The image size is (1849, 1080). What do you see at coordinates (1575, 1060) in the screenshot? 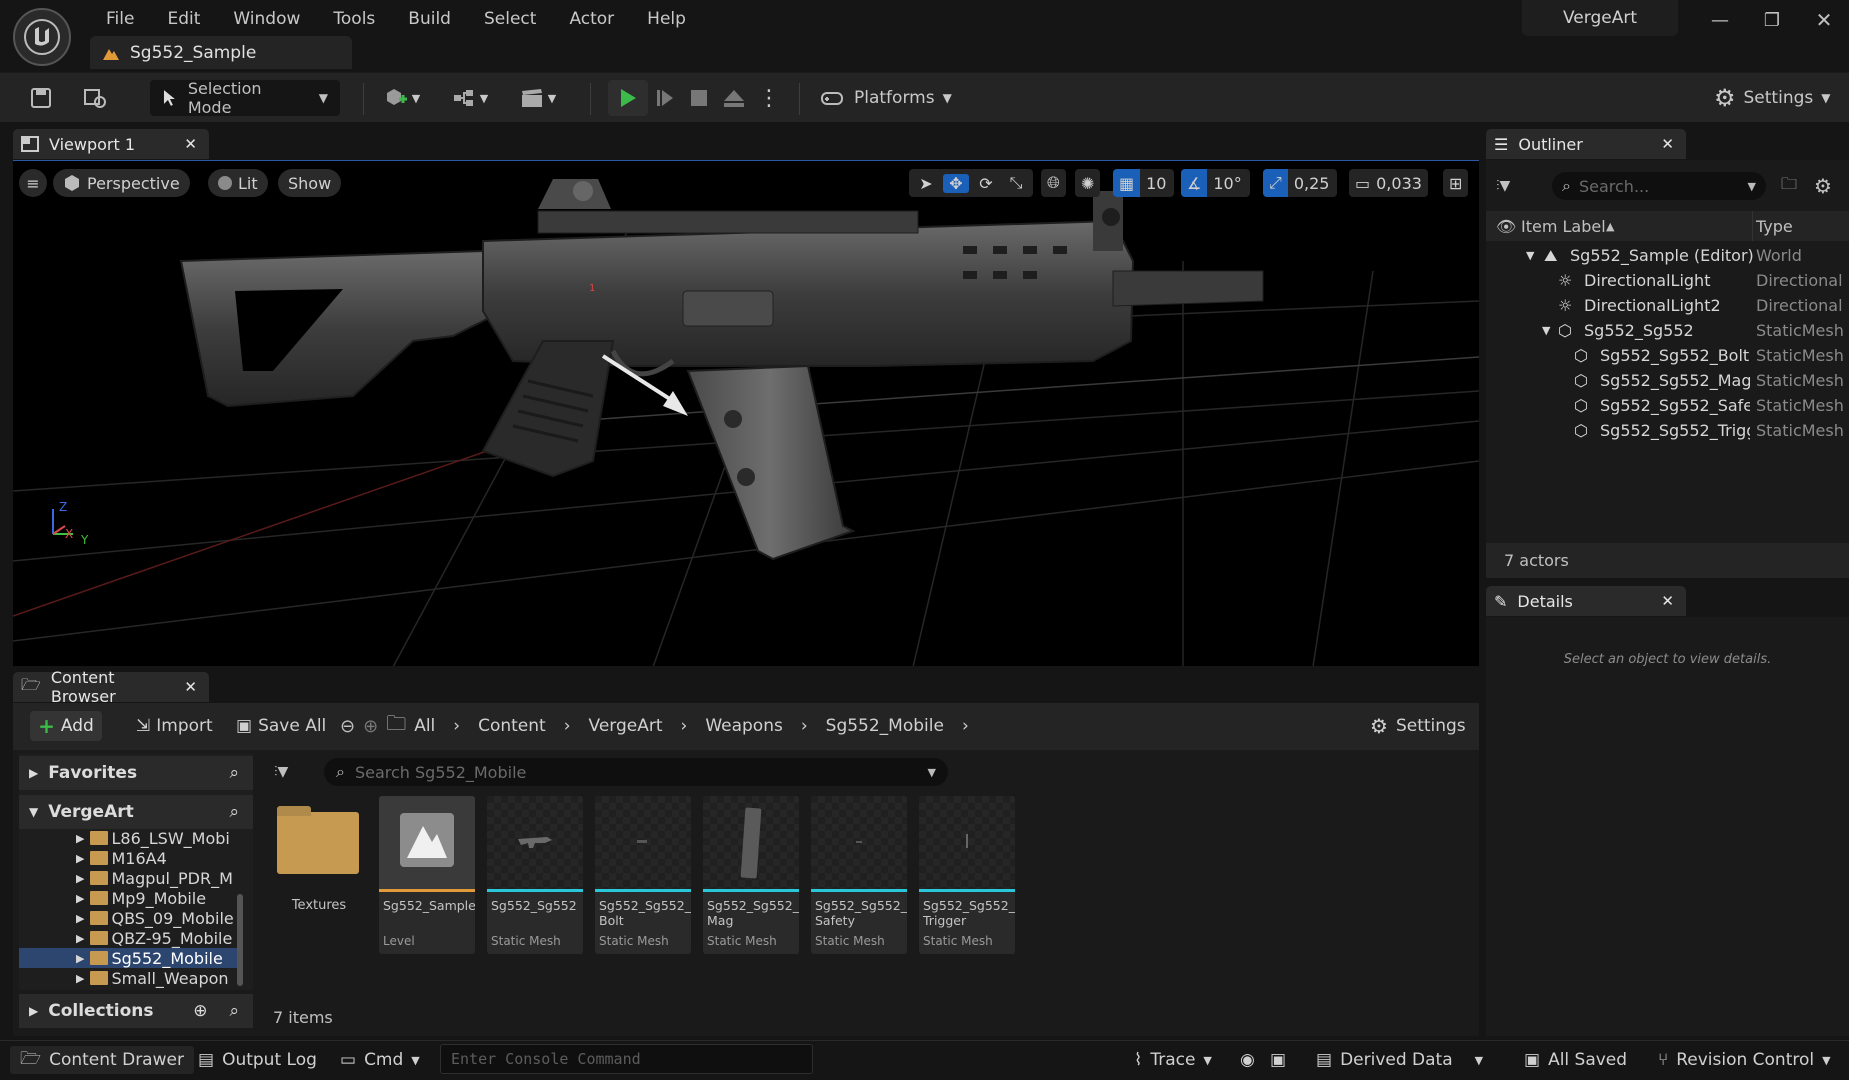
I see `all-saved-button: ▣ All Saved` at bounding box center [1575, 1060].